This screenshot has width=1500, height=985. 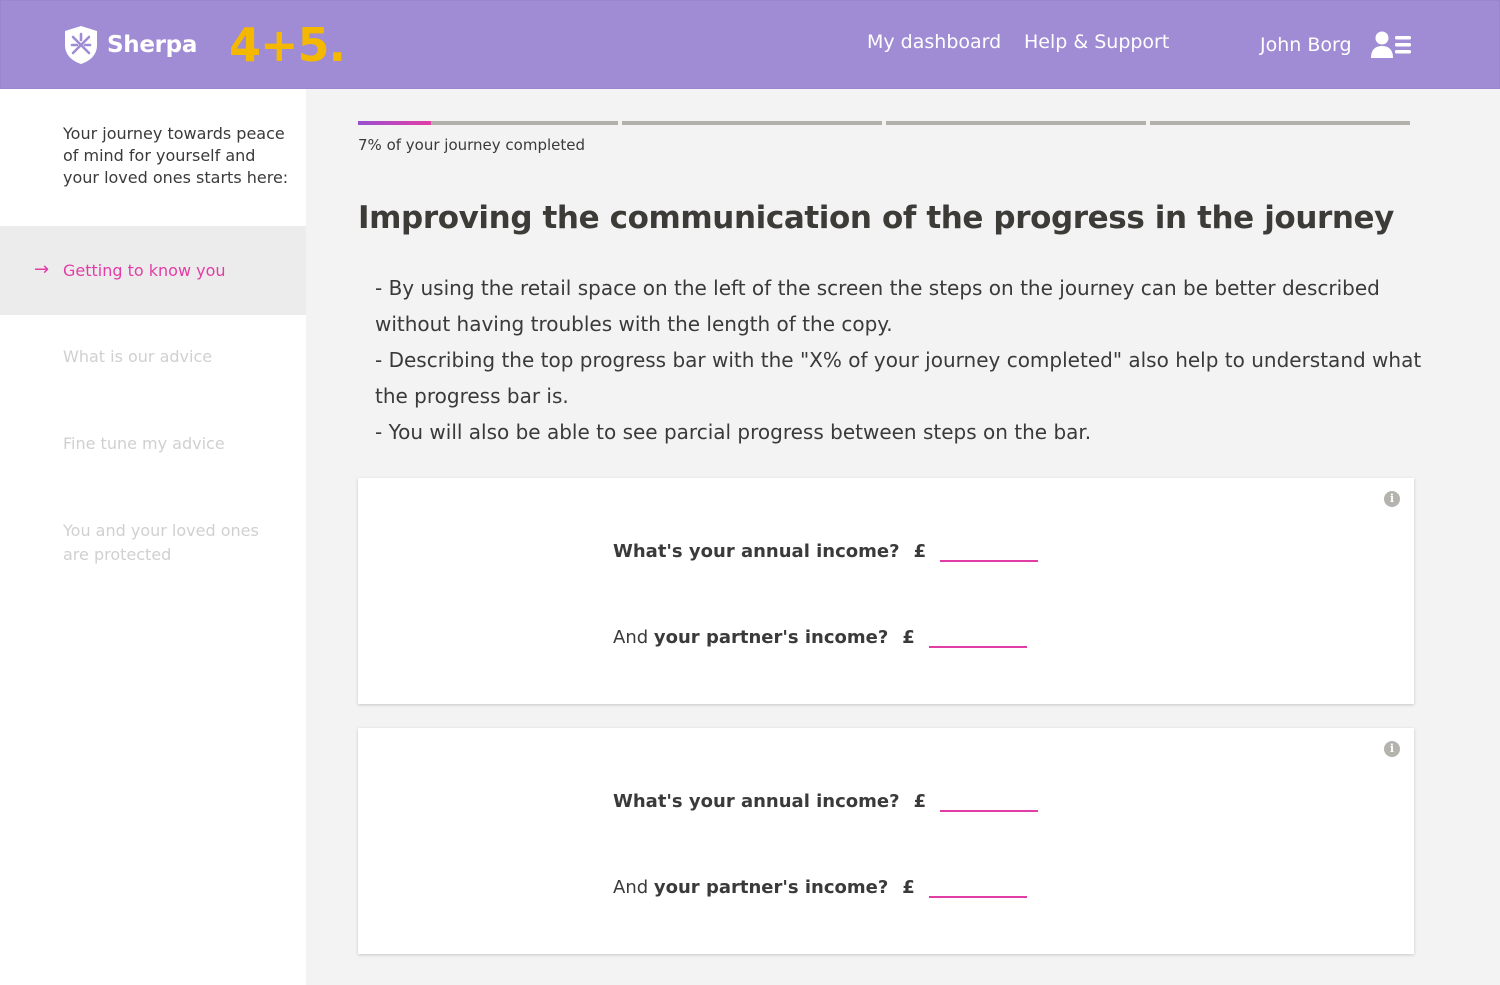 I want to click on user-menu: John Borg, so click(x=1336, y=45).